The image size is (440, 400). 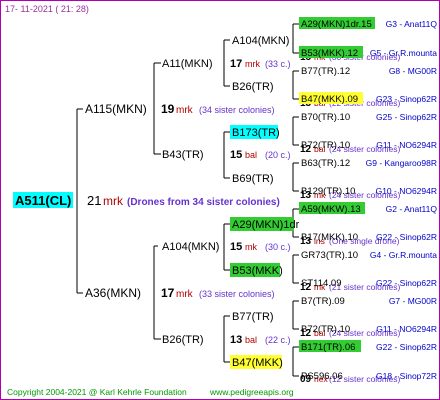 What do you see at coordinates (236, 340) in the screenshot?
I see `grandparent-count: 13` at bounding box center [236, 340].